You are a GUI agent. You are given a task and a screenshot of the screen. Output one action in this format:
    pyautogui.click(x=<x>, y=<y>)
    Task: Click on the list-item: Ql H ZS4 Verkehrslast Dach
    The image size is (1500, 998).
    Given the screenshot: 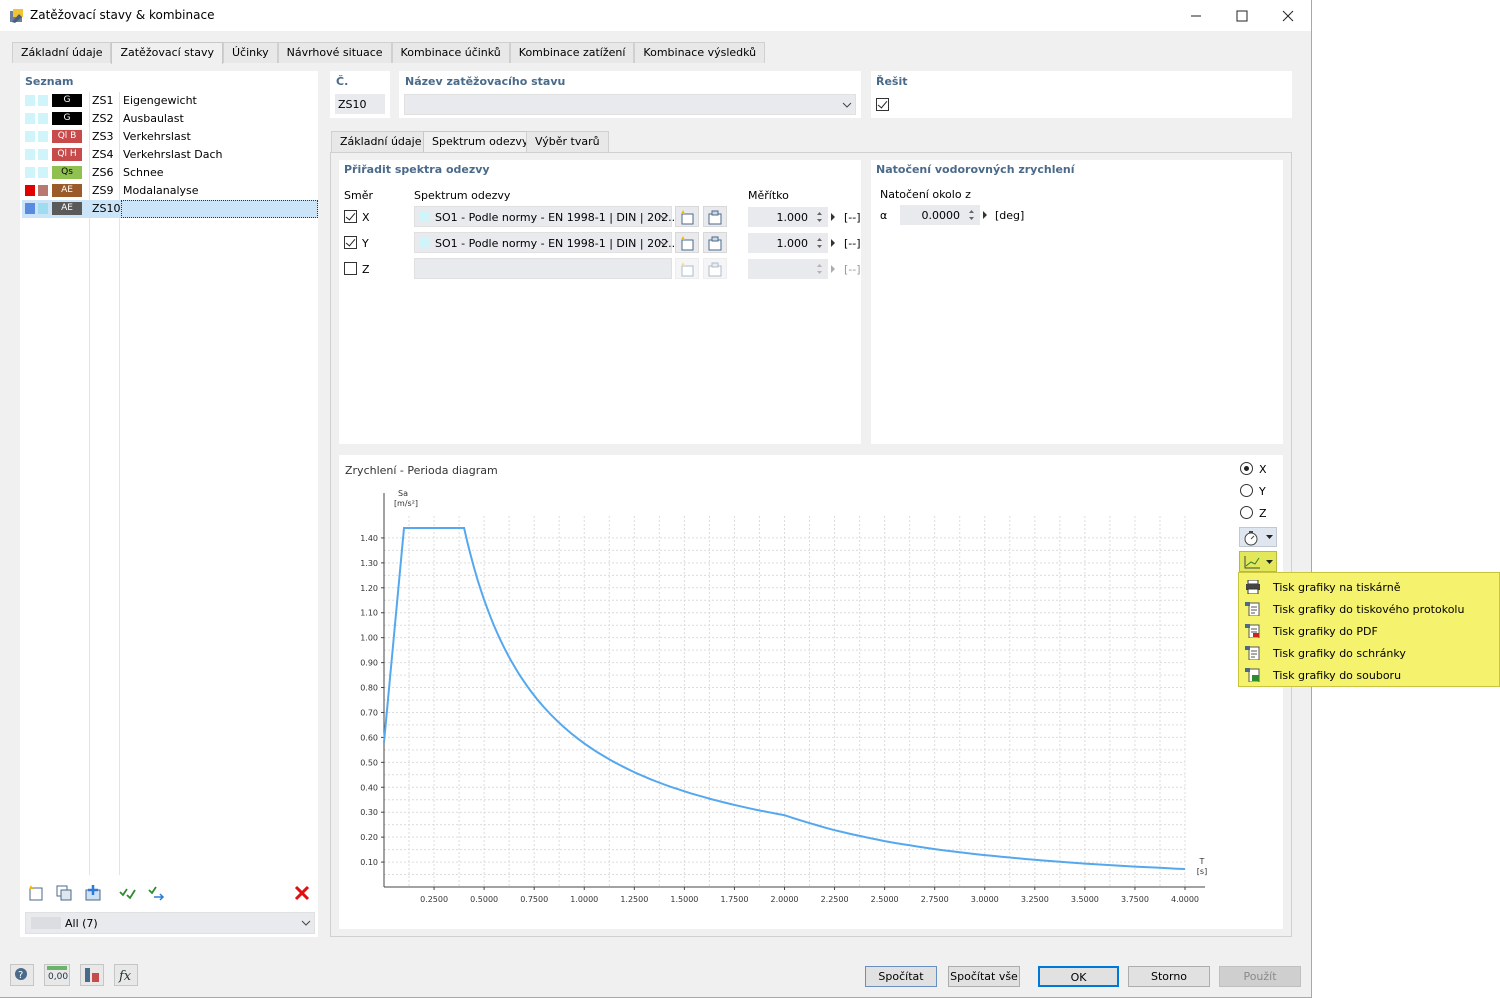 What is the action you would take?
    pyautogui.click(x=170, y=155)
    